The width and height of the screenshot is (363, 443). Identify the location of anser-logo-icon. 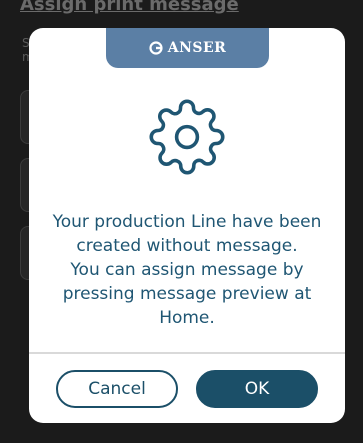
(156, 48).